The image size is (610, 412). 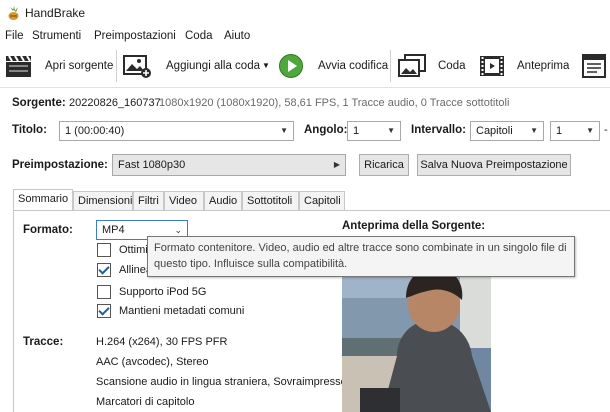 I want to click on title-label: Titolo:, so click(x=29, y=130).